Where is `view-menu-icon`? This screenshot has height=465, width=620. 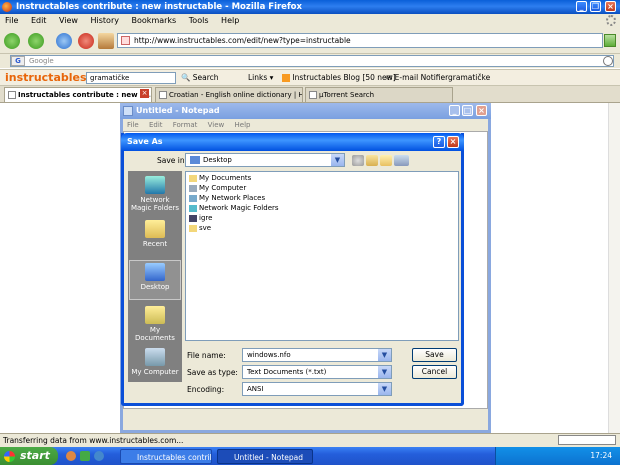
view-menu-icon is located at coordinates (401, 160).